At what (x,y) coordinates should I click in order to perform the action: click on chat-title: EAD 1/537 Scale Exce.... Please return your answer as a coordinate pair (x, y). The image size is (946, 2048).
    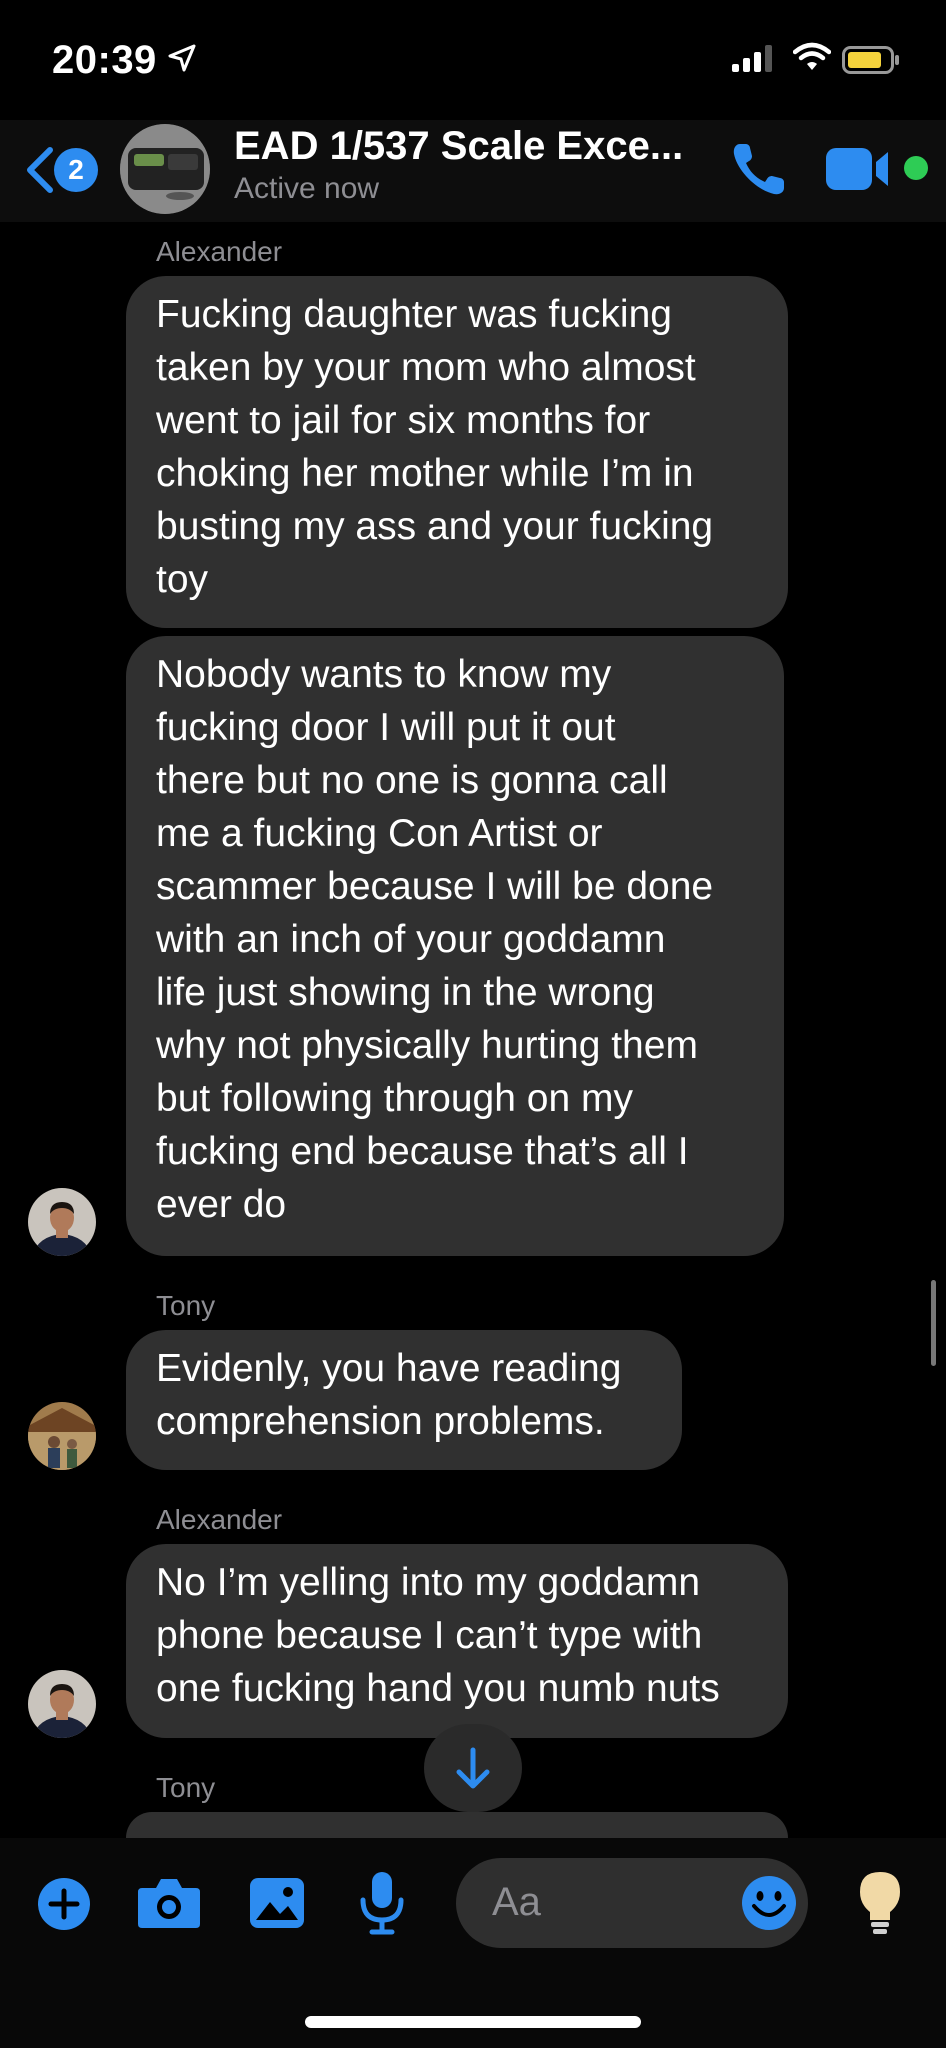
    Looking at the image, I should click on (458, 146).